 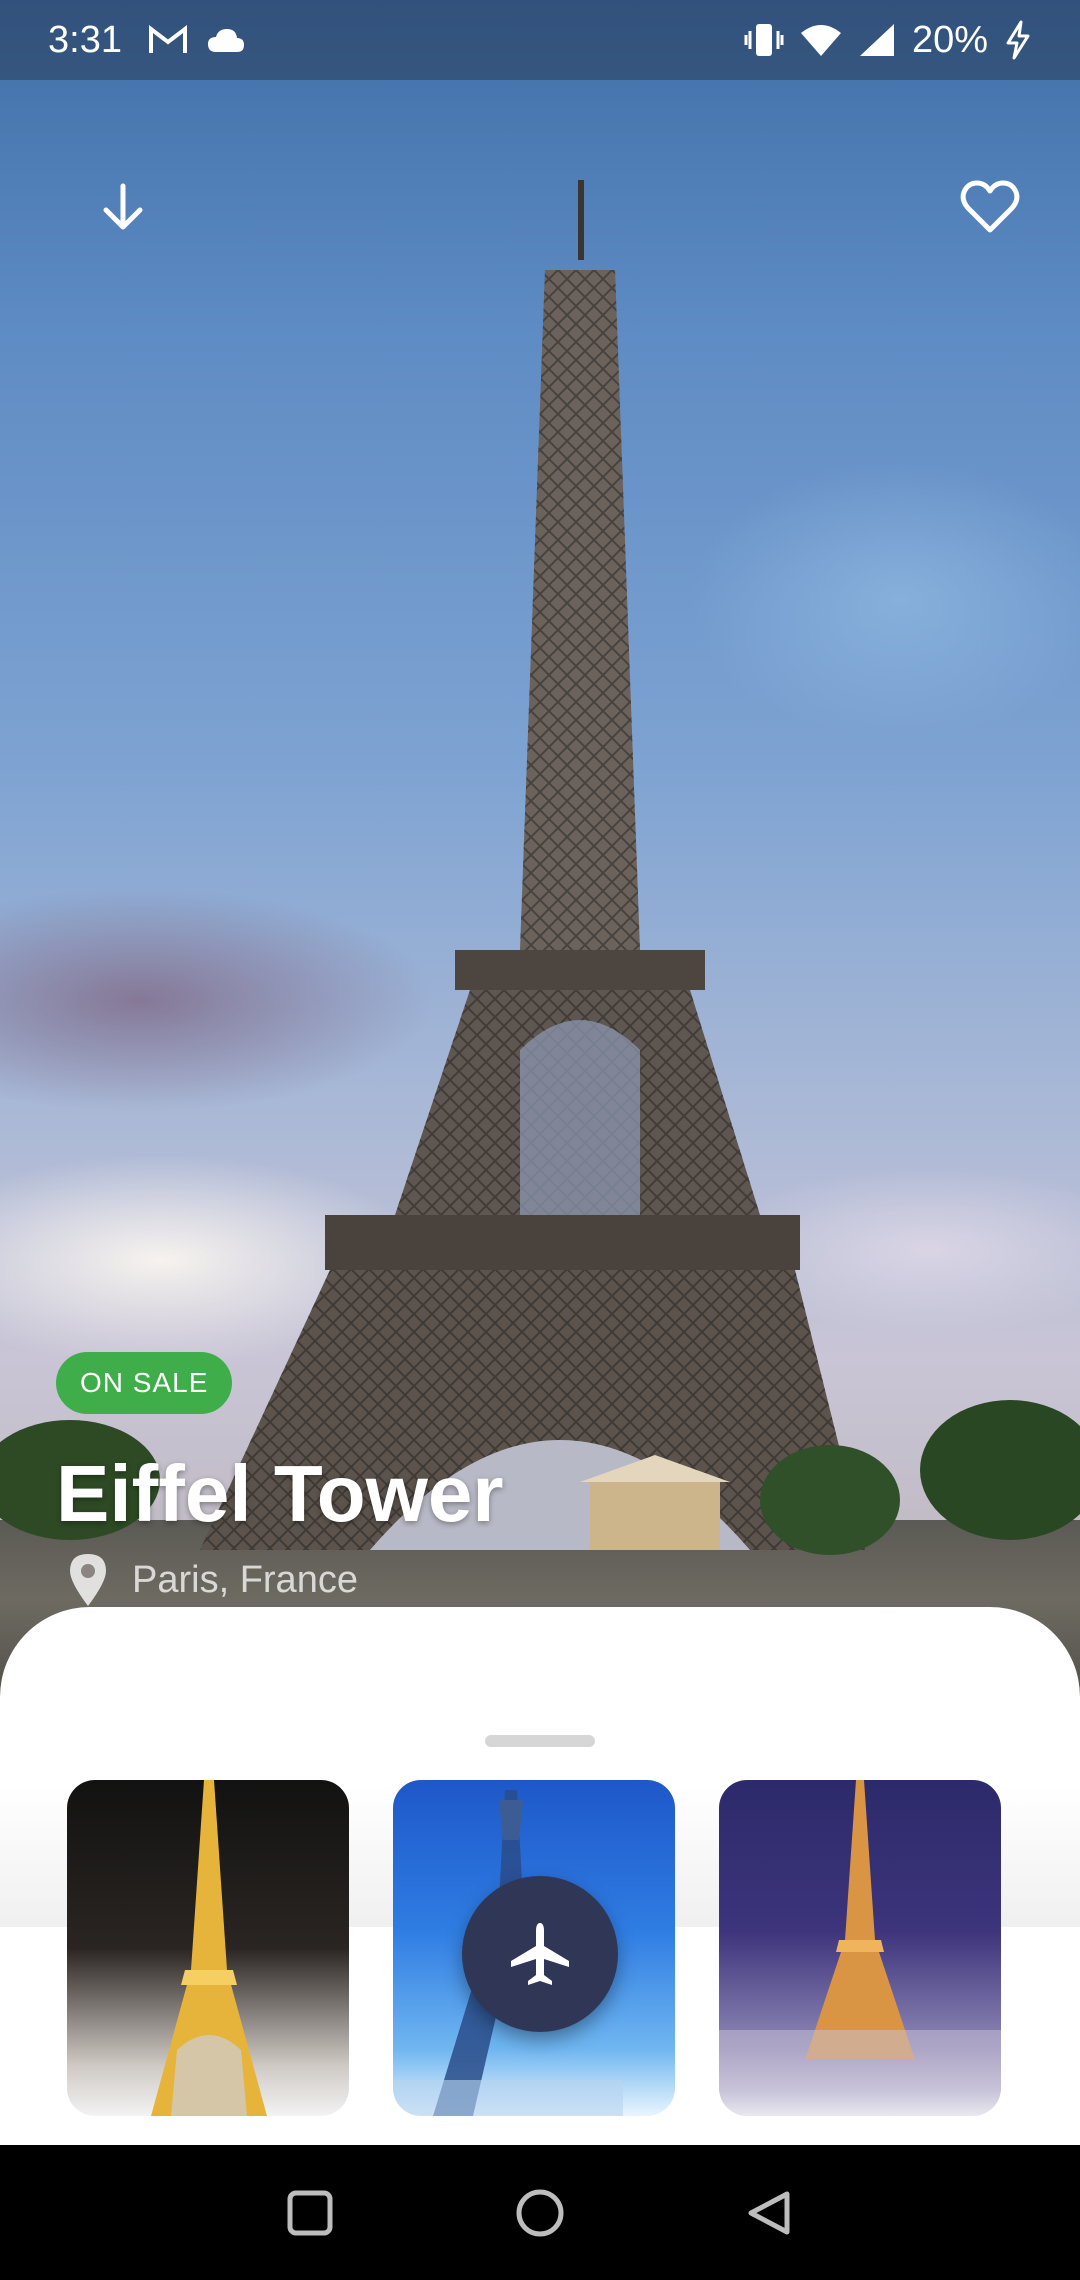 I want to click on system-navigation-bar, so click(x=540, y=2212).